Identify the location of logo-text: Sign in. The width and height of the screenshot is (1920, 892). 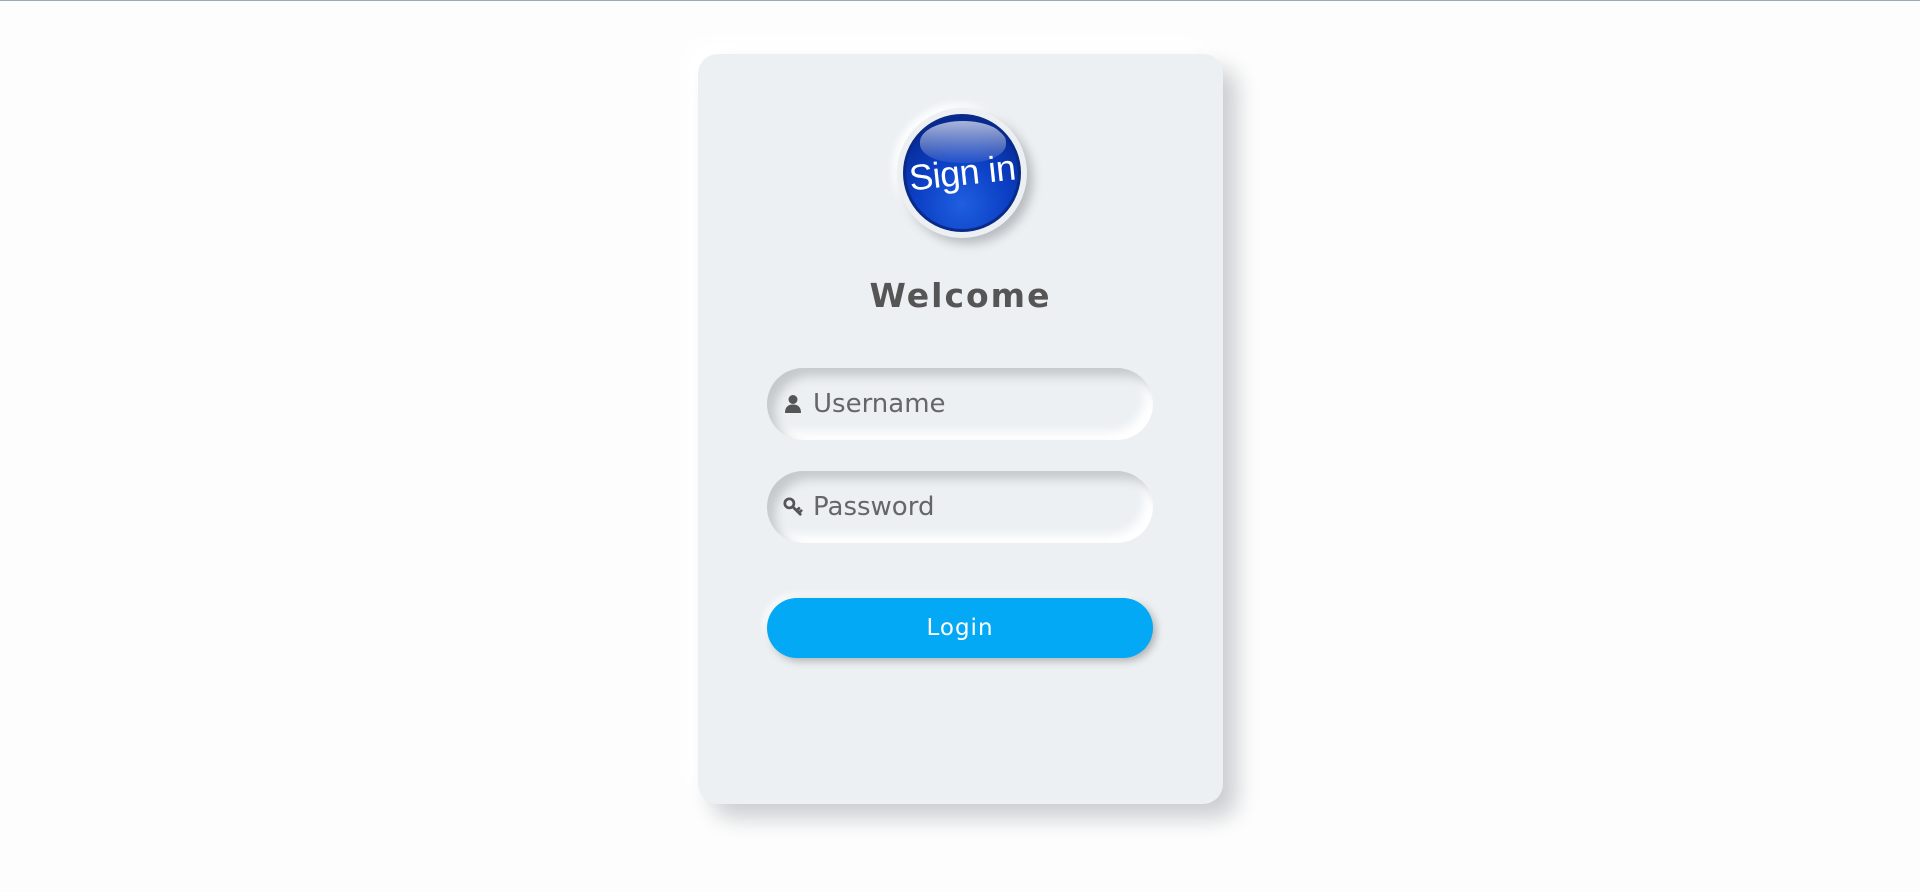
(962, 172).